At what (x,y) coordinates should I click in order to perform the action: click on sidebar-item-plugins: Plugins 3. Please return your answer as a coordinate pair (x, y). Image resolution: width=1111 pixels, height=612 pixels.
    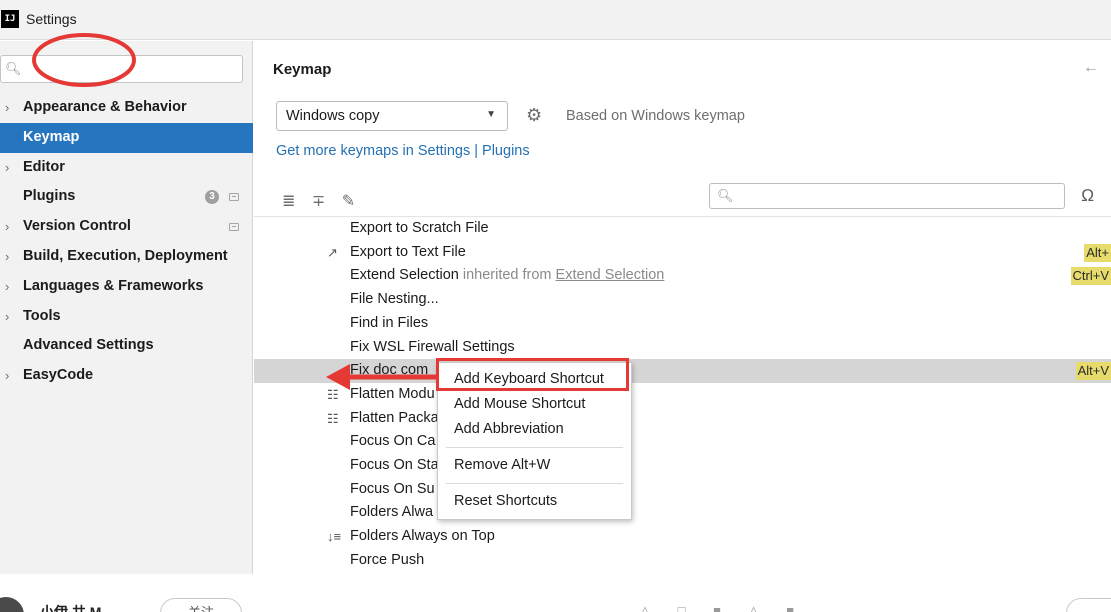
    Looking at the image, I should click on (126, 197).